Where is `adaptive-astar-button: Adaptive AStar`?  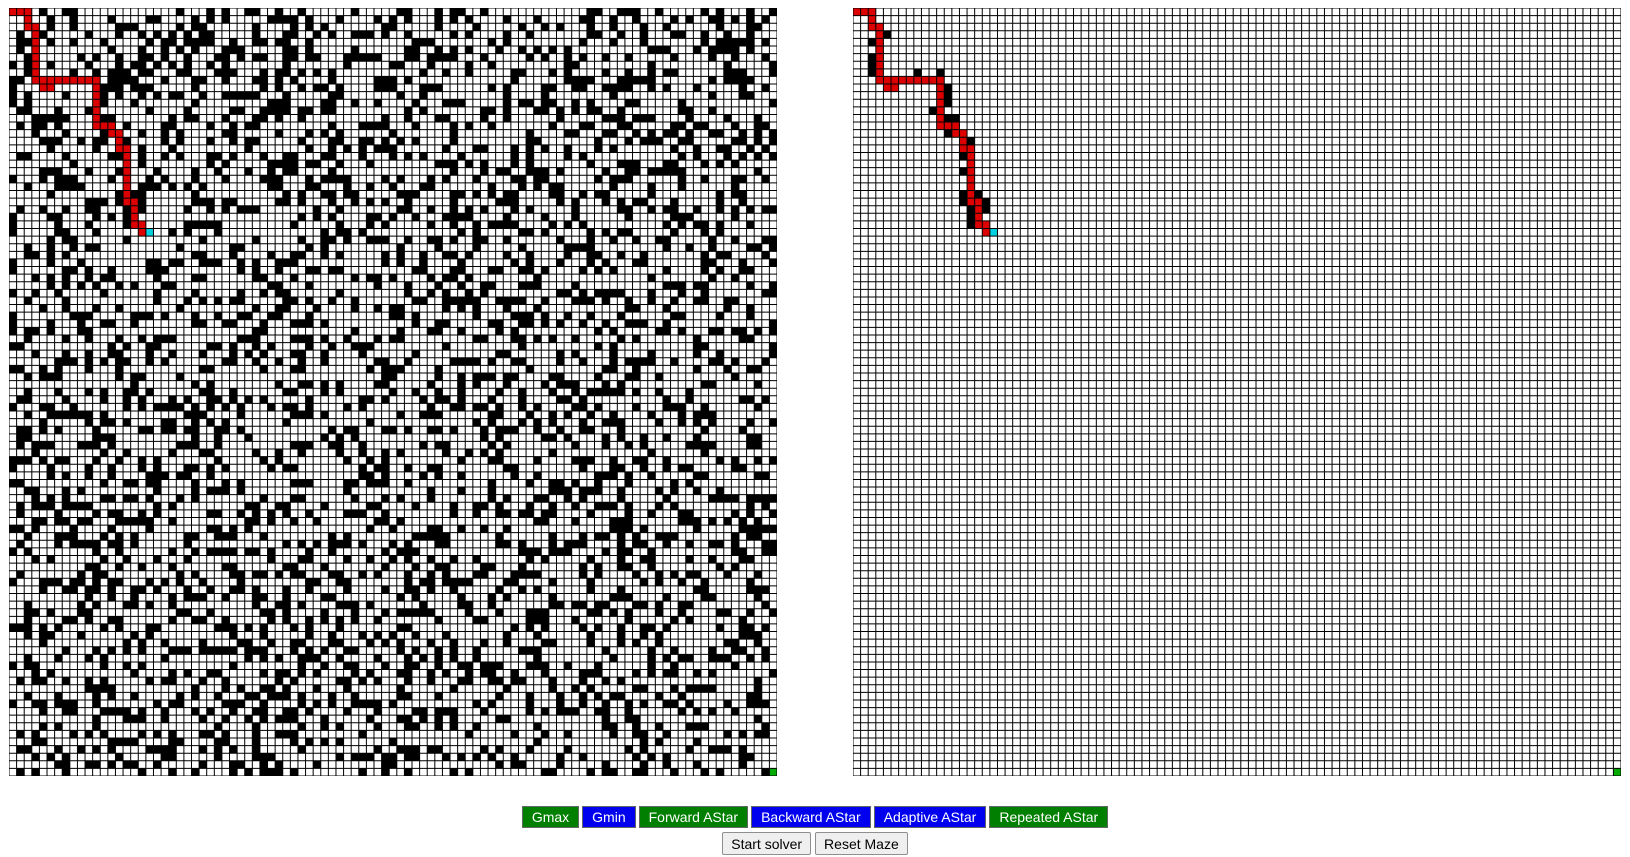 adaptive-astar-button: Adaptive AStar is located at coordinates (930, 817).